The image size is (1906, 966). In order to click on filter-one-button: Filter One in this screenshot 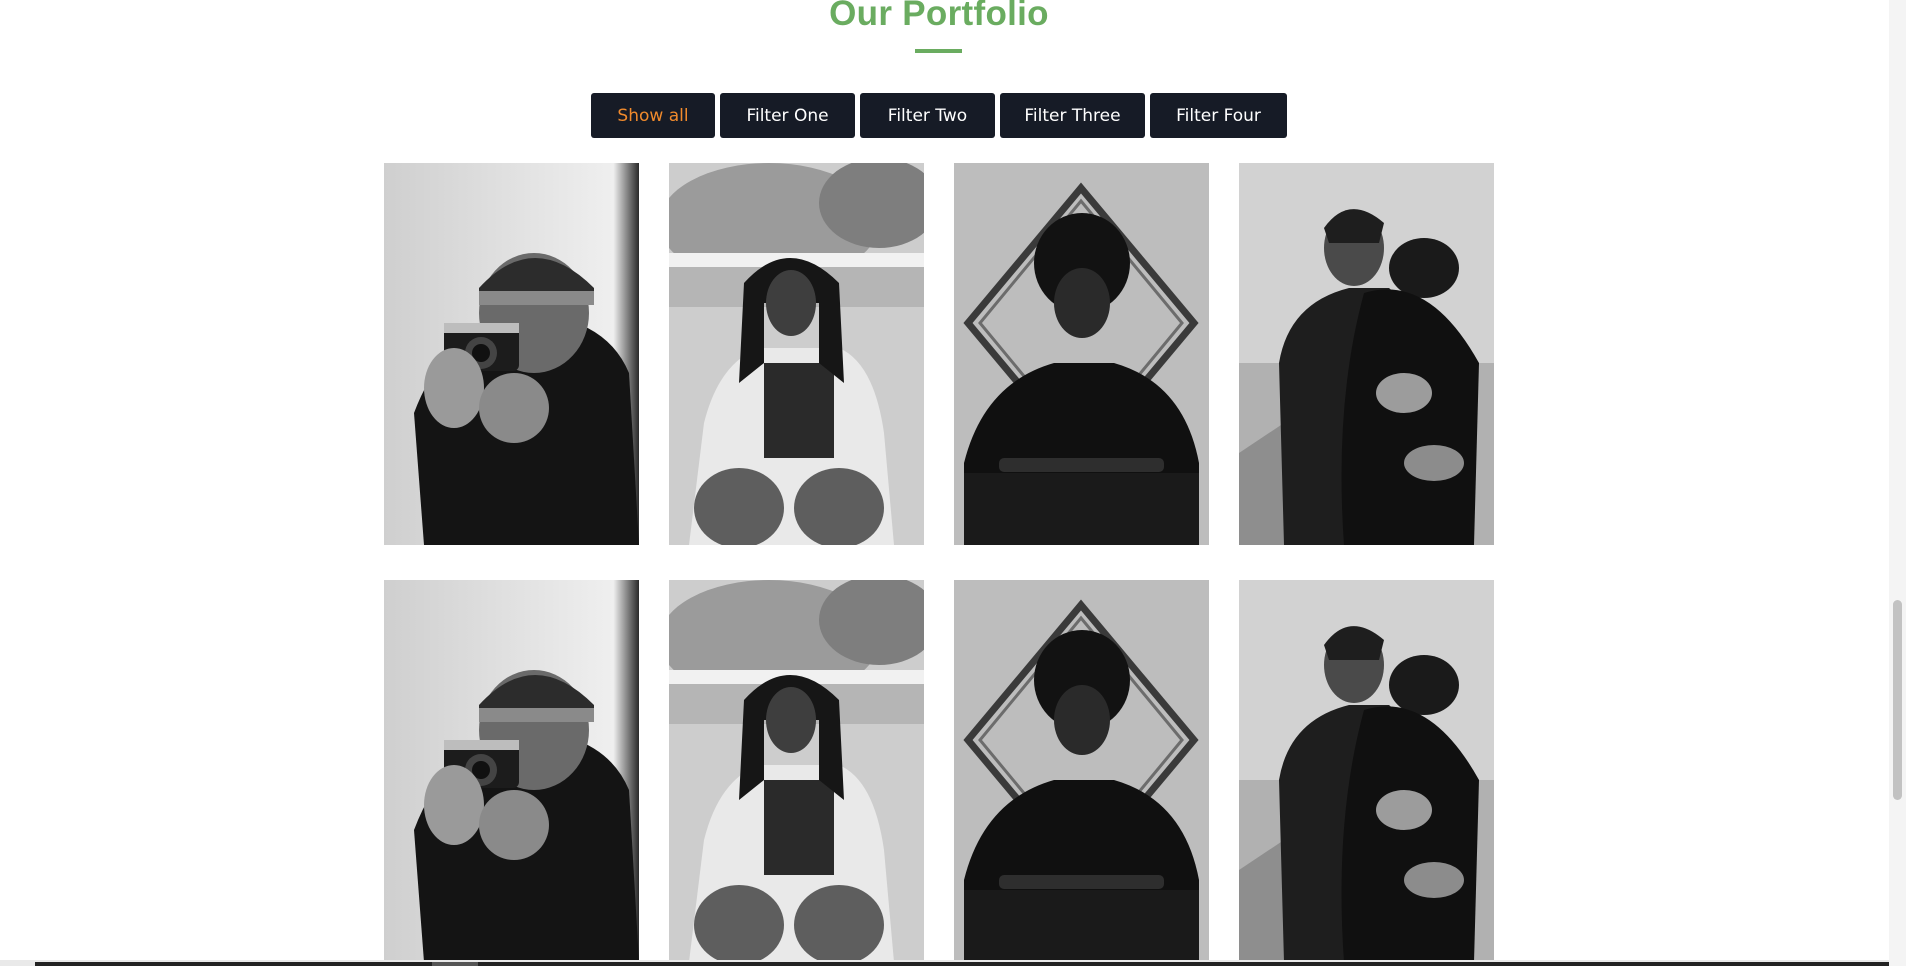, I will do `click(787, 115)`.